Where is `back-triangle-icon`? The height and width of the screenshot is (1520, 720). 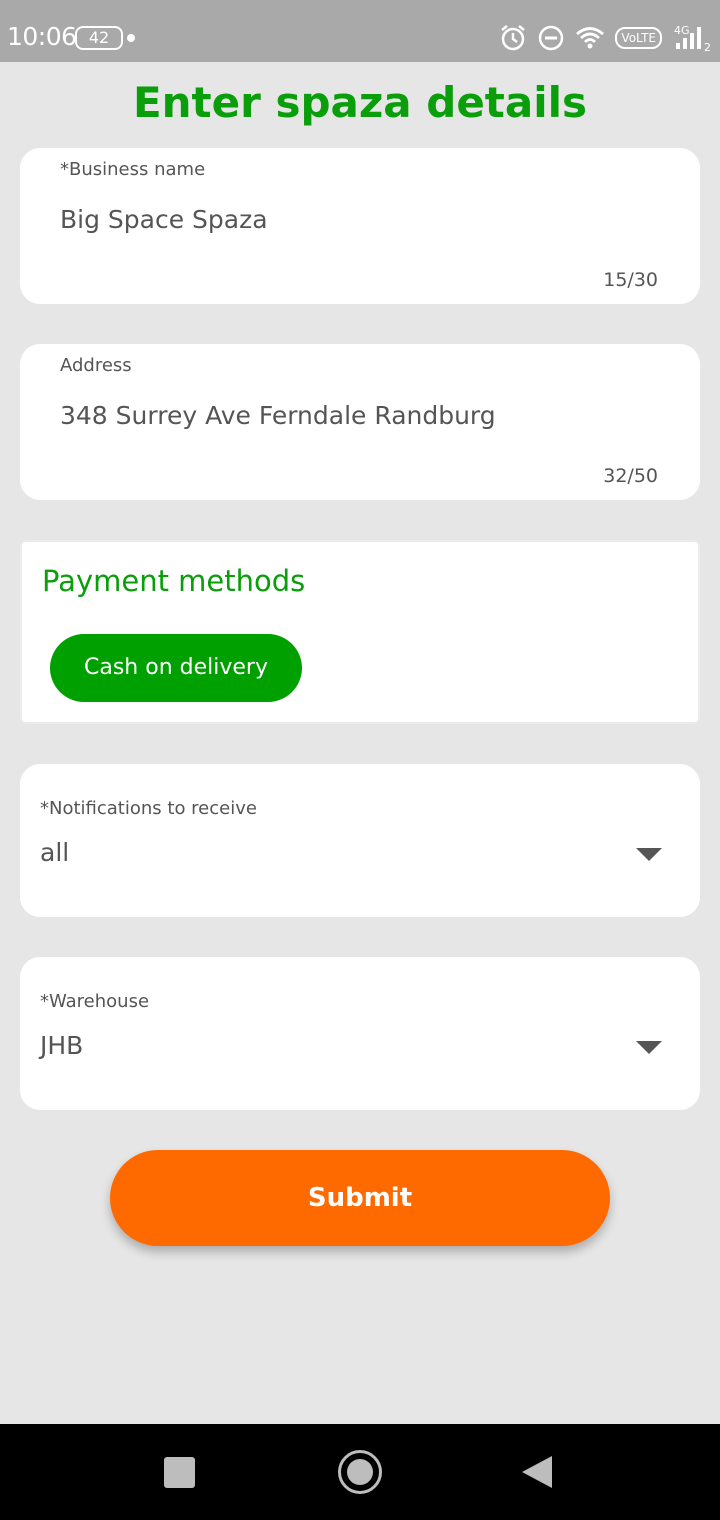 back-triangle-icon is located at coordinates (537, 1472).